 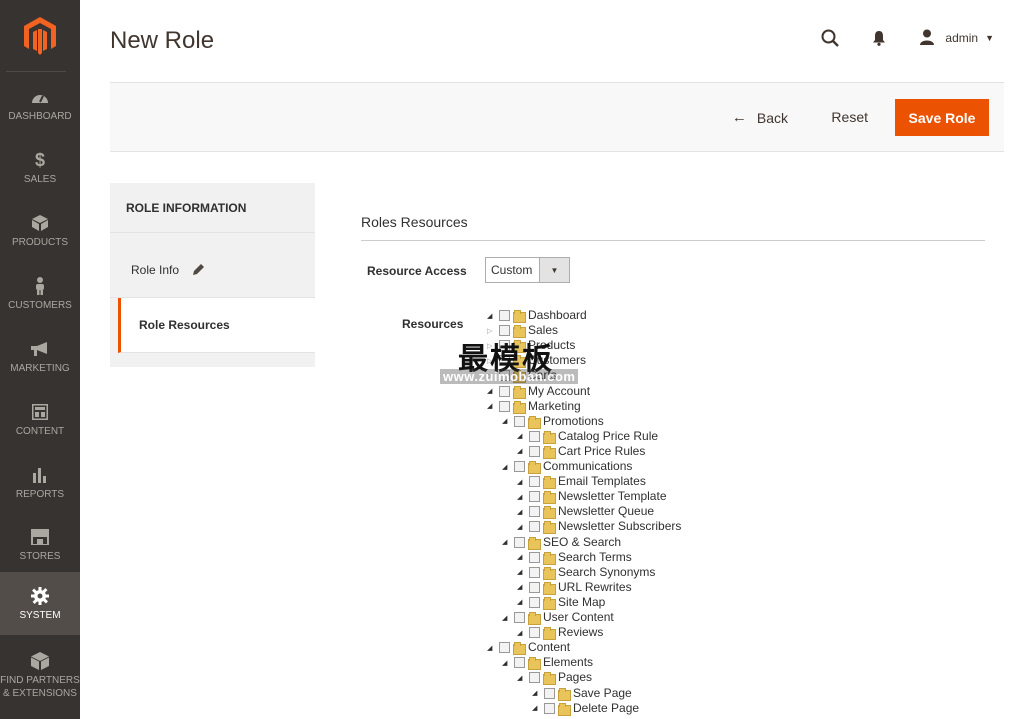 I want to click on tab-label: Role Resources, so click(x=184, y=325).